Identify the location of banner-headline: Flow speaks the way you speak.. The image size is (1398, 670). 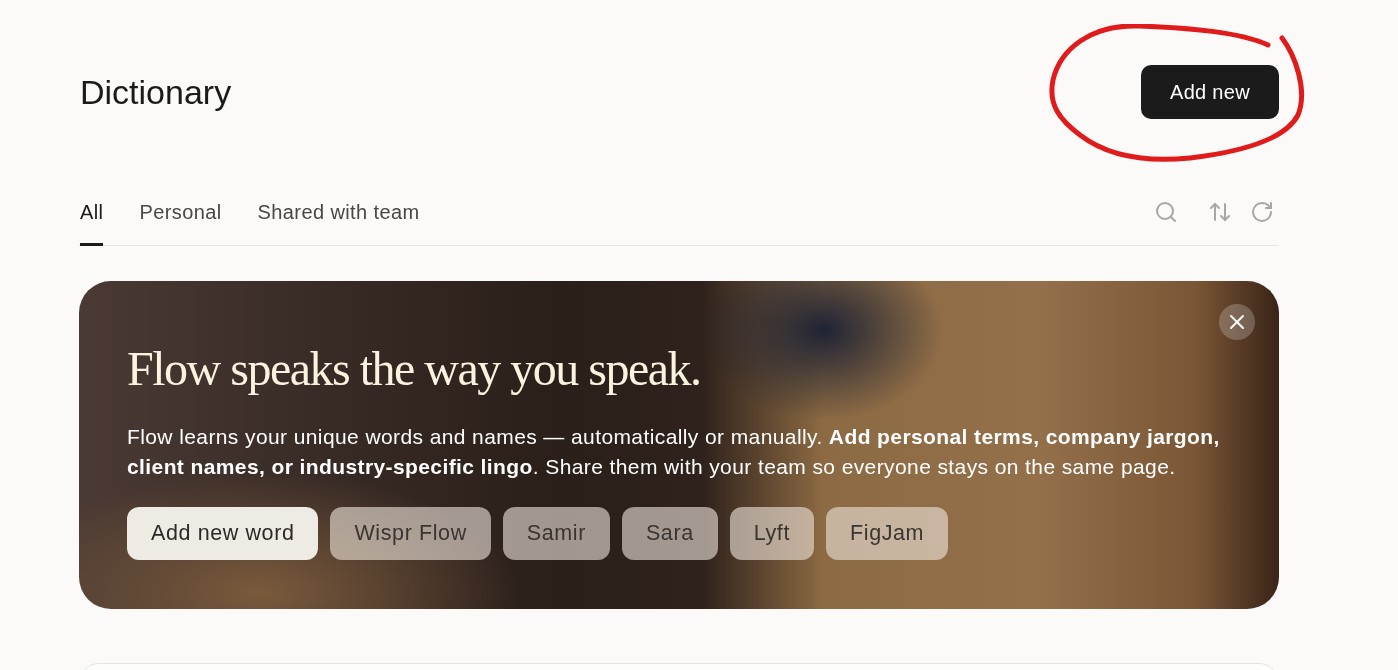
(414, 369).